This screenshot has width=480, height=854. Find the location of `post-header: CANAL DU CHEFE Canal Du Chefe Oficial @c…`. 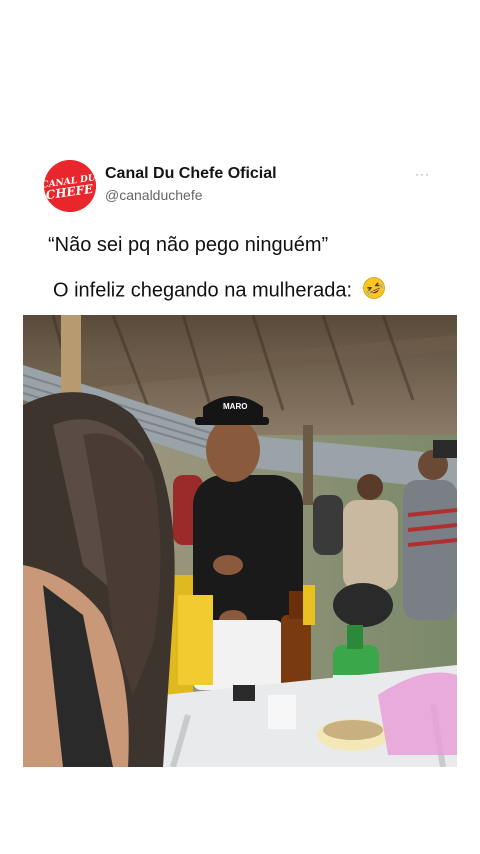

post-header: CANAL DU CHEFE Canal Du Chefe Oficial @c… is located at coordinates (240, 188).